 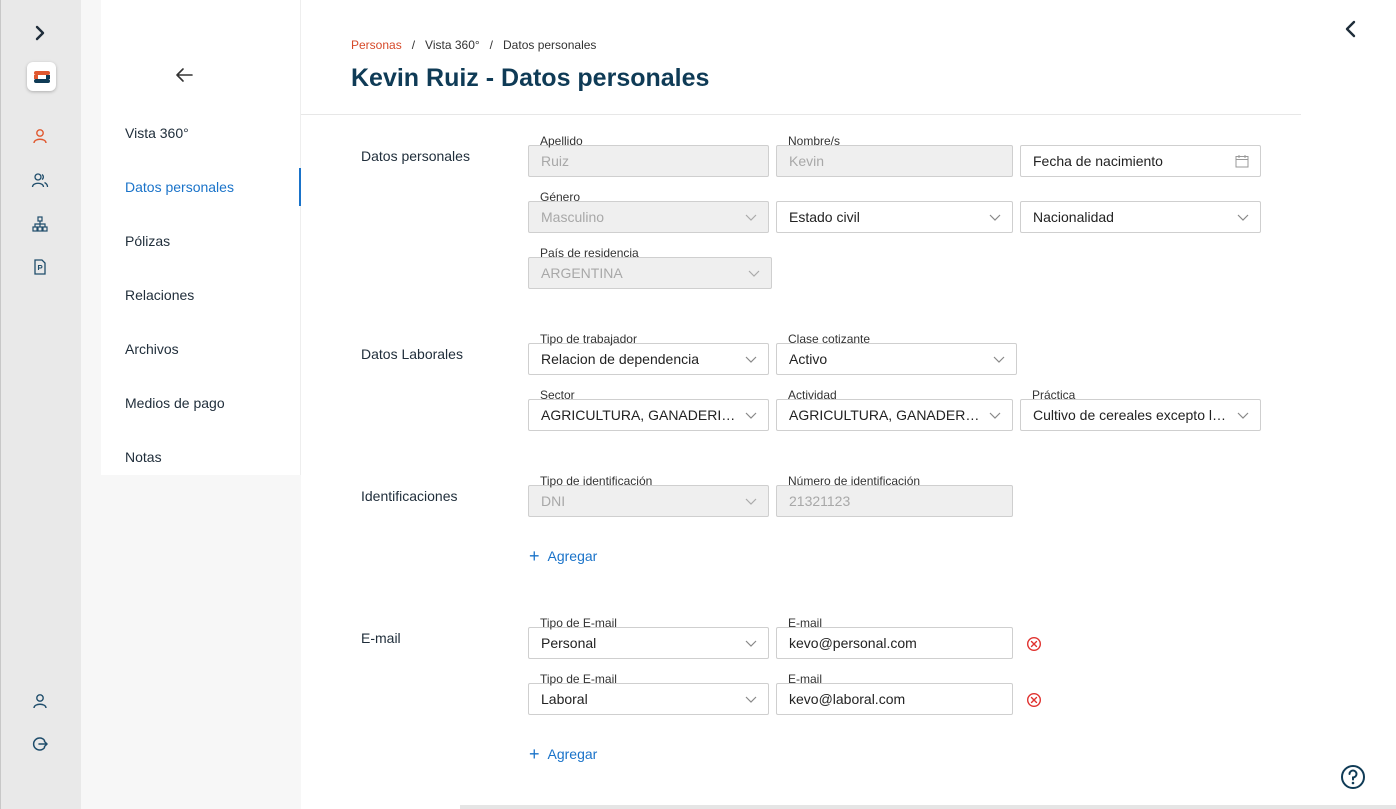 I want to click on add-email-button: + Agregar, so click(x=563, y=754).